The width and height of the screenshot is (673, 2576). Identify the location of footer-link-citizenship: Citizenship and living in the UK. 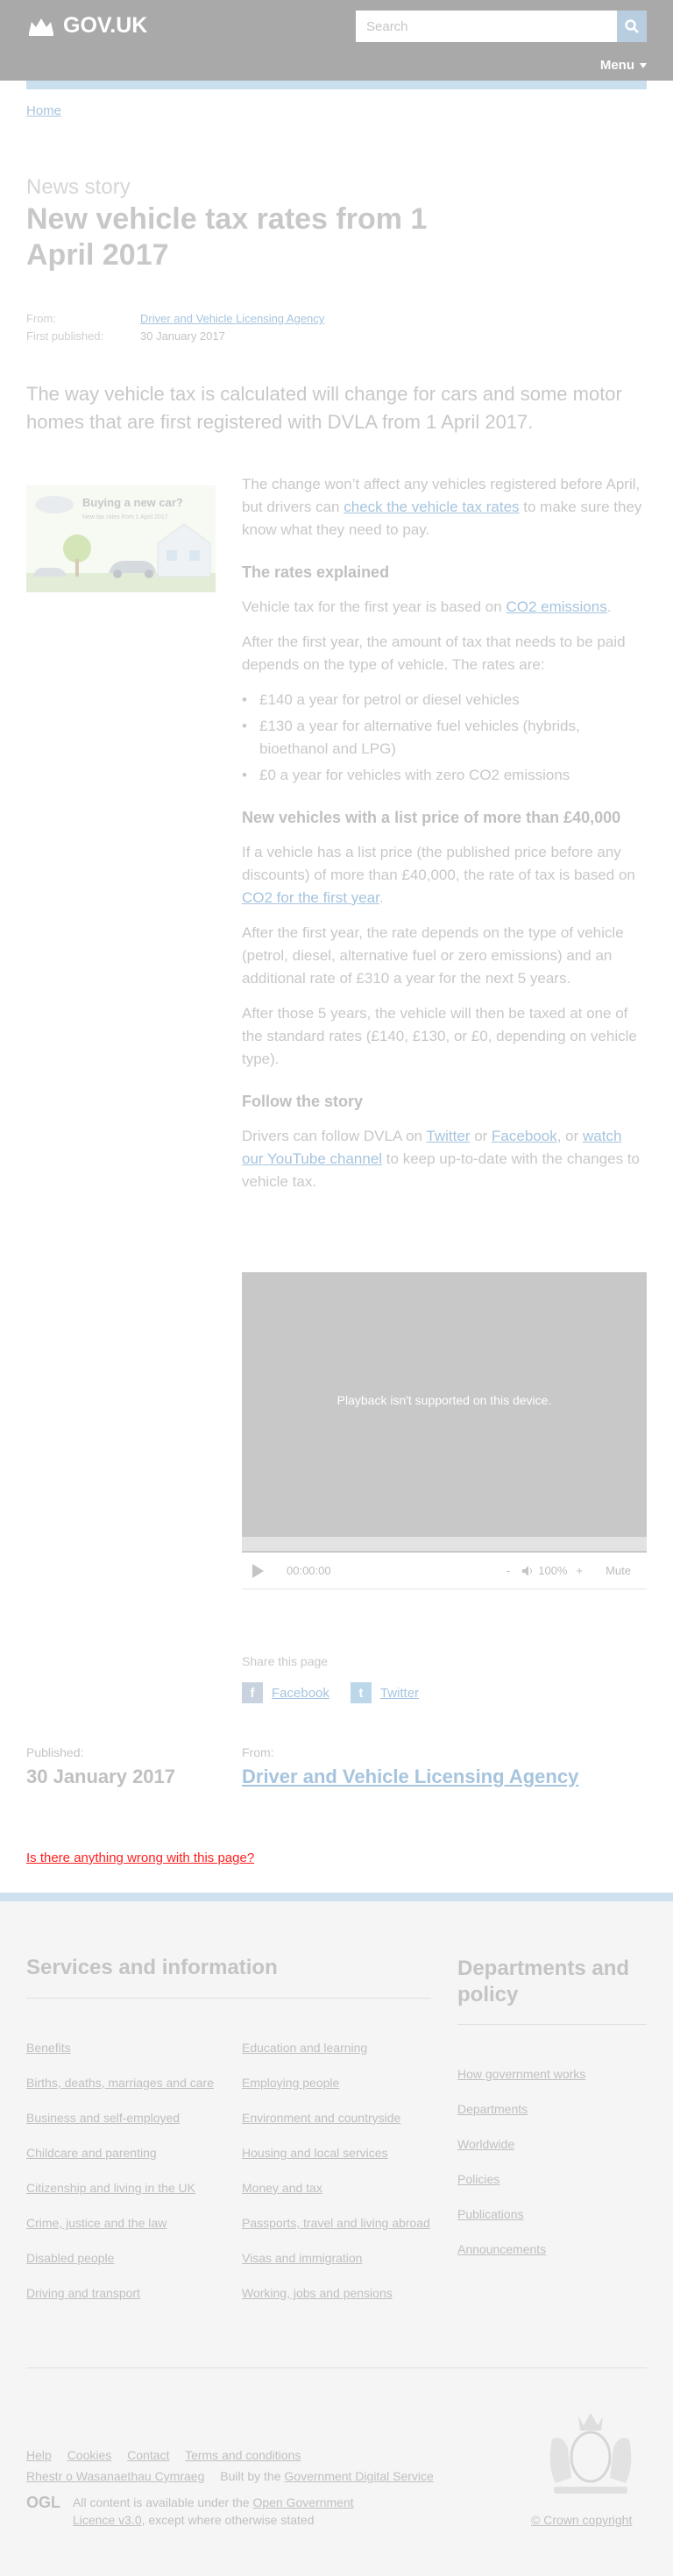
(110, 2188).